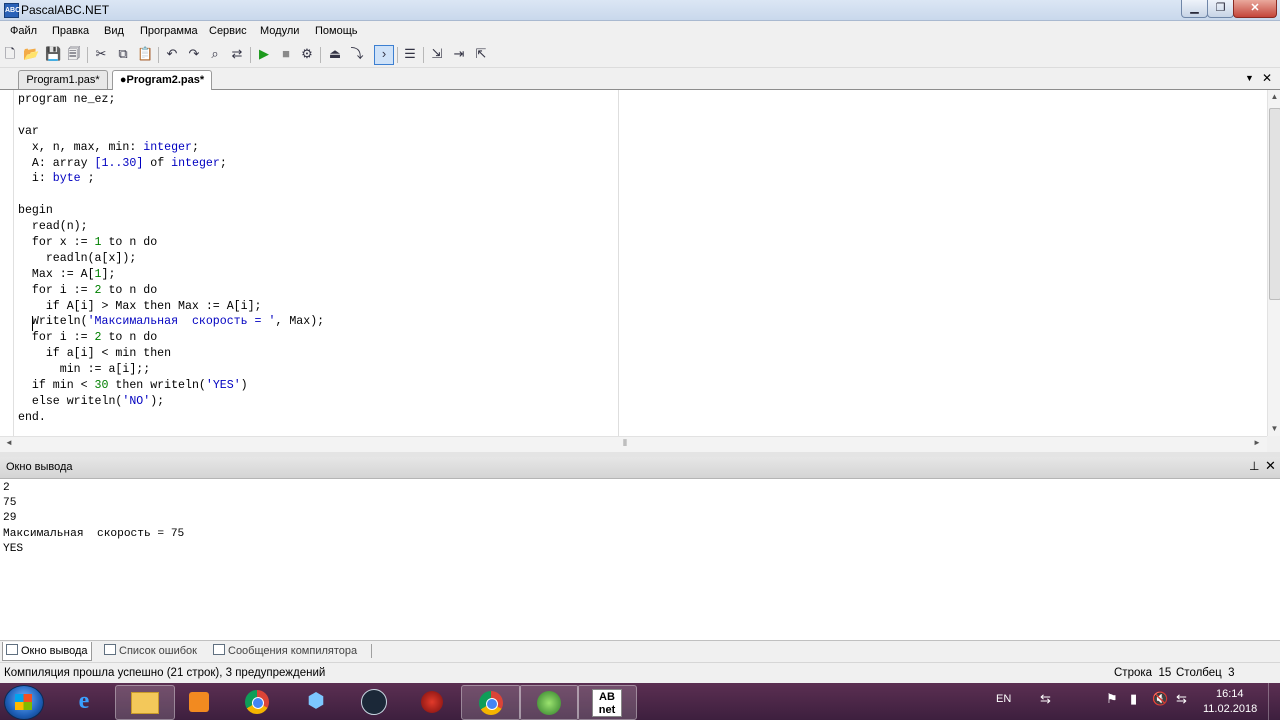 Image resolution: width=1280 pixels, height=720 pixels. What do you see at coordinates (171, 370) in the screenshot?
I see `code-line: min := a[i];;` at bounding box center [171, 370].